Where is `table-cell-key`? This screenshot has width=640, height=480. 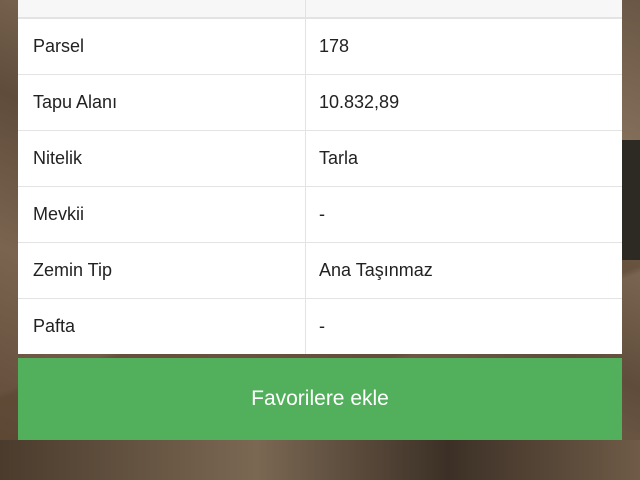
table-cell-key is located at coordinates (162, 8).